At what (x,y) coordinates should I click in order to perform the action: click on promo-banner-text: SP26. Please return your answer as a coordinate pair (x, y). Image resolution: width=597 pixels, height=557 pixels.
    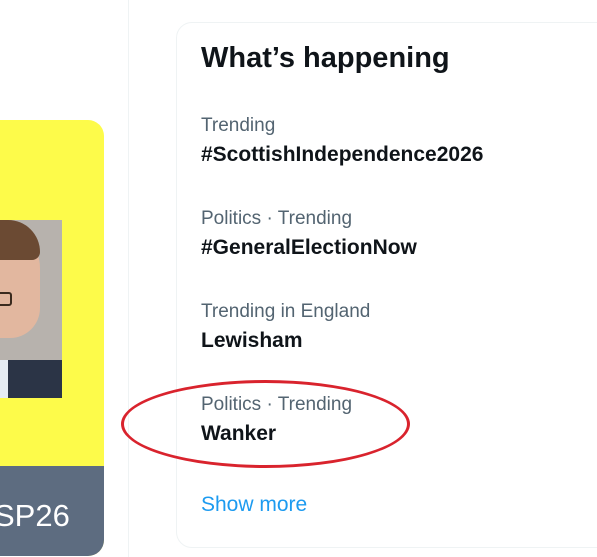
    Looking at the image, I should click on (35, 515).